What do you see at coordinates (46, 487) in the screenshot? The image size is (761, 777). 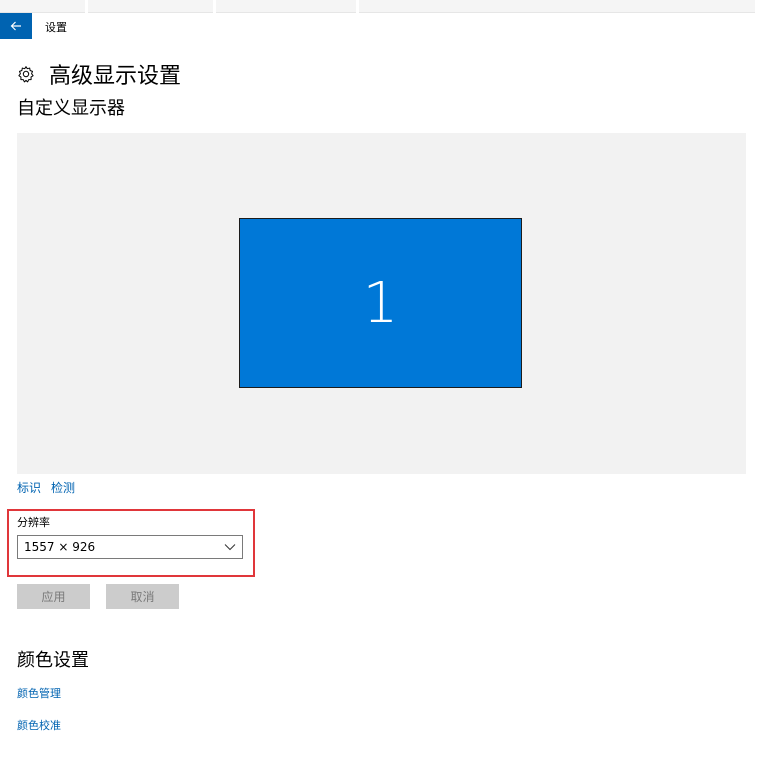 I see `identify-detect-links: 标识 检测` at bounding box center [46, 487].